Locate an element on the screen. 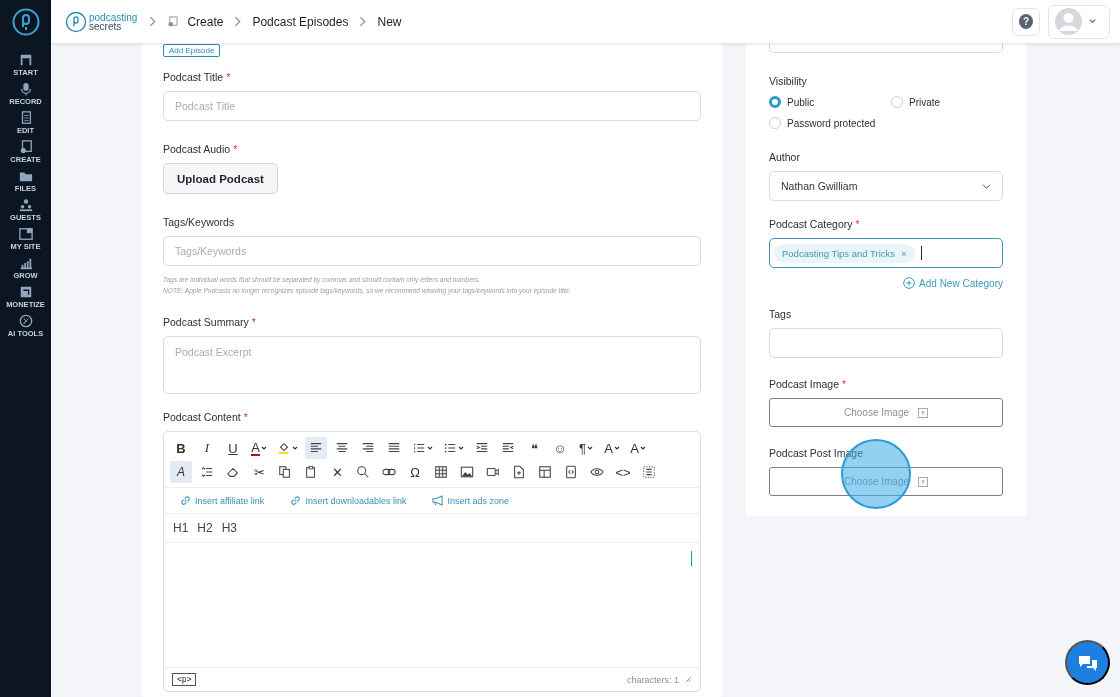 Image resolution: width=1120 pixels, height=697 pixels. toolbar-button: ¶ is located at coordinates (586, 448).